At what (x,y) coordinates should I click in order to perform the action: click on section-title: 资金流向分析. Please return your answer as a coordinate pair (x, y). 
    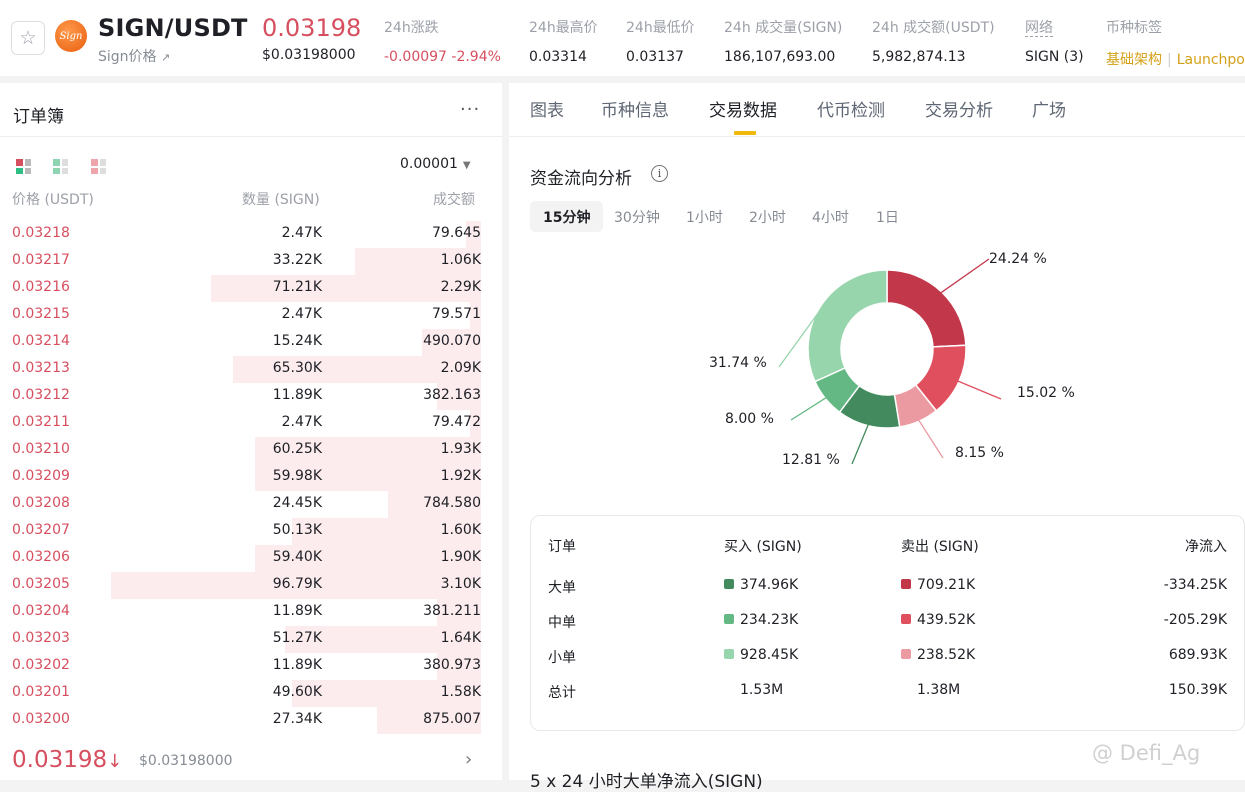
    Looking at the image, I should click on (581, 179).